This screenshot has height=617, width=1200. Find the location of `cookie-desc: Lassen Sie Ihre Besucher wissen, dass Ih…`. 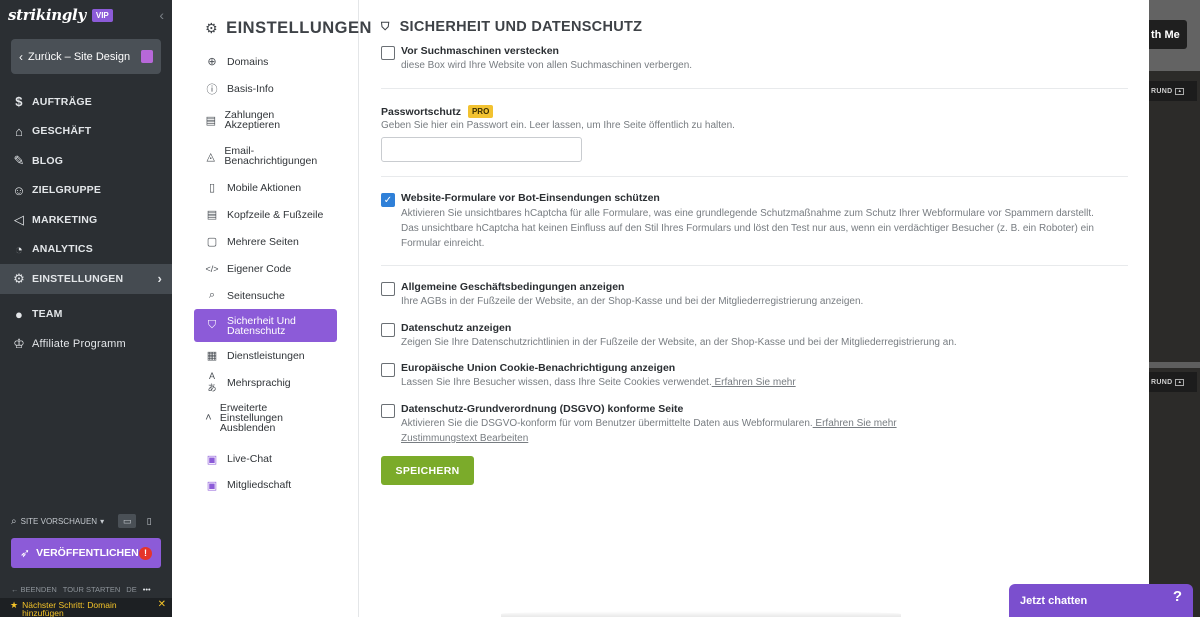

cookie-desc: Lassen Sie Ihre Besucher wissen, dass Ih… is located at coordinates (756, 382).